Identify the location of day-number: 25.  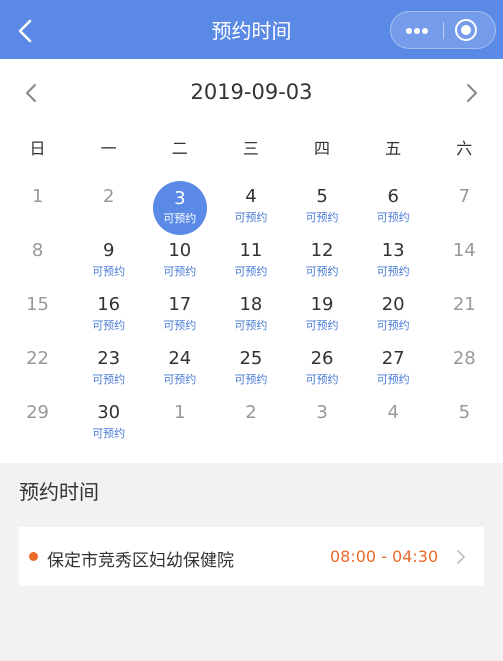
(251, 358).